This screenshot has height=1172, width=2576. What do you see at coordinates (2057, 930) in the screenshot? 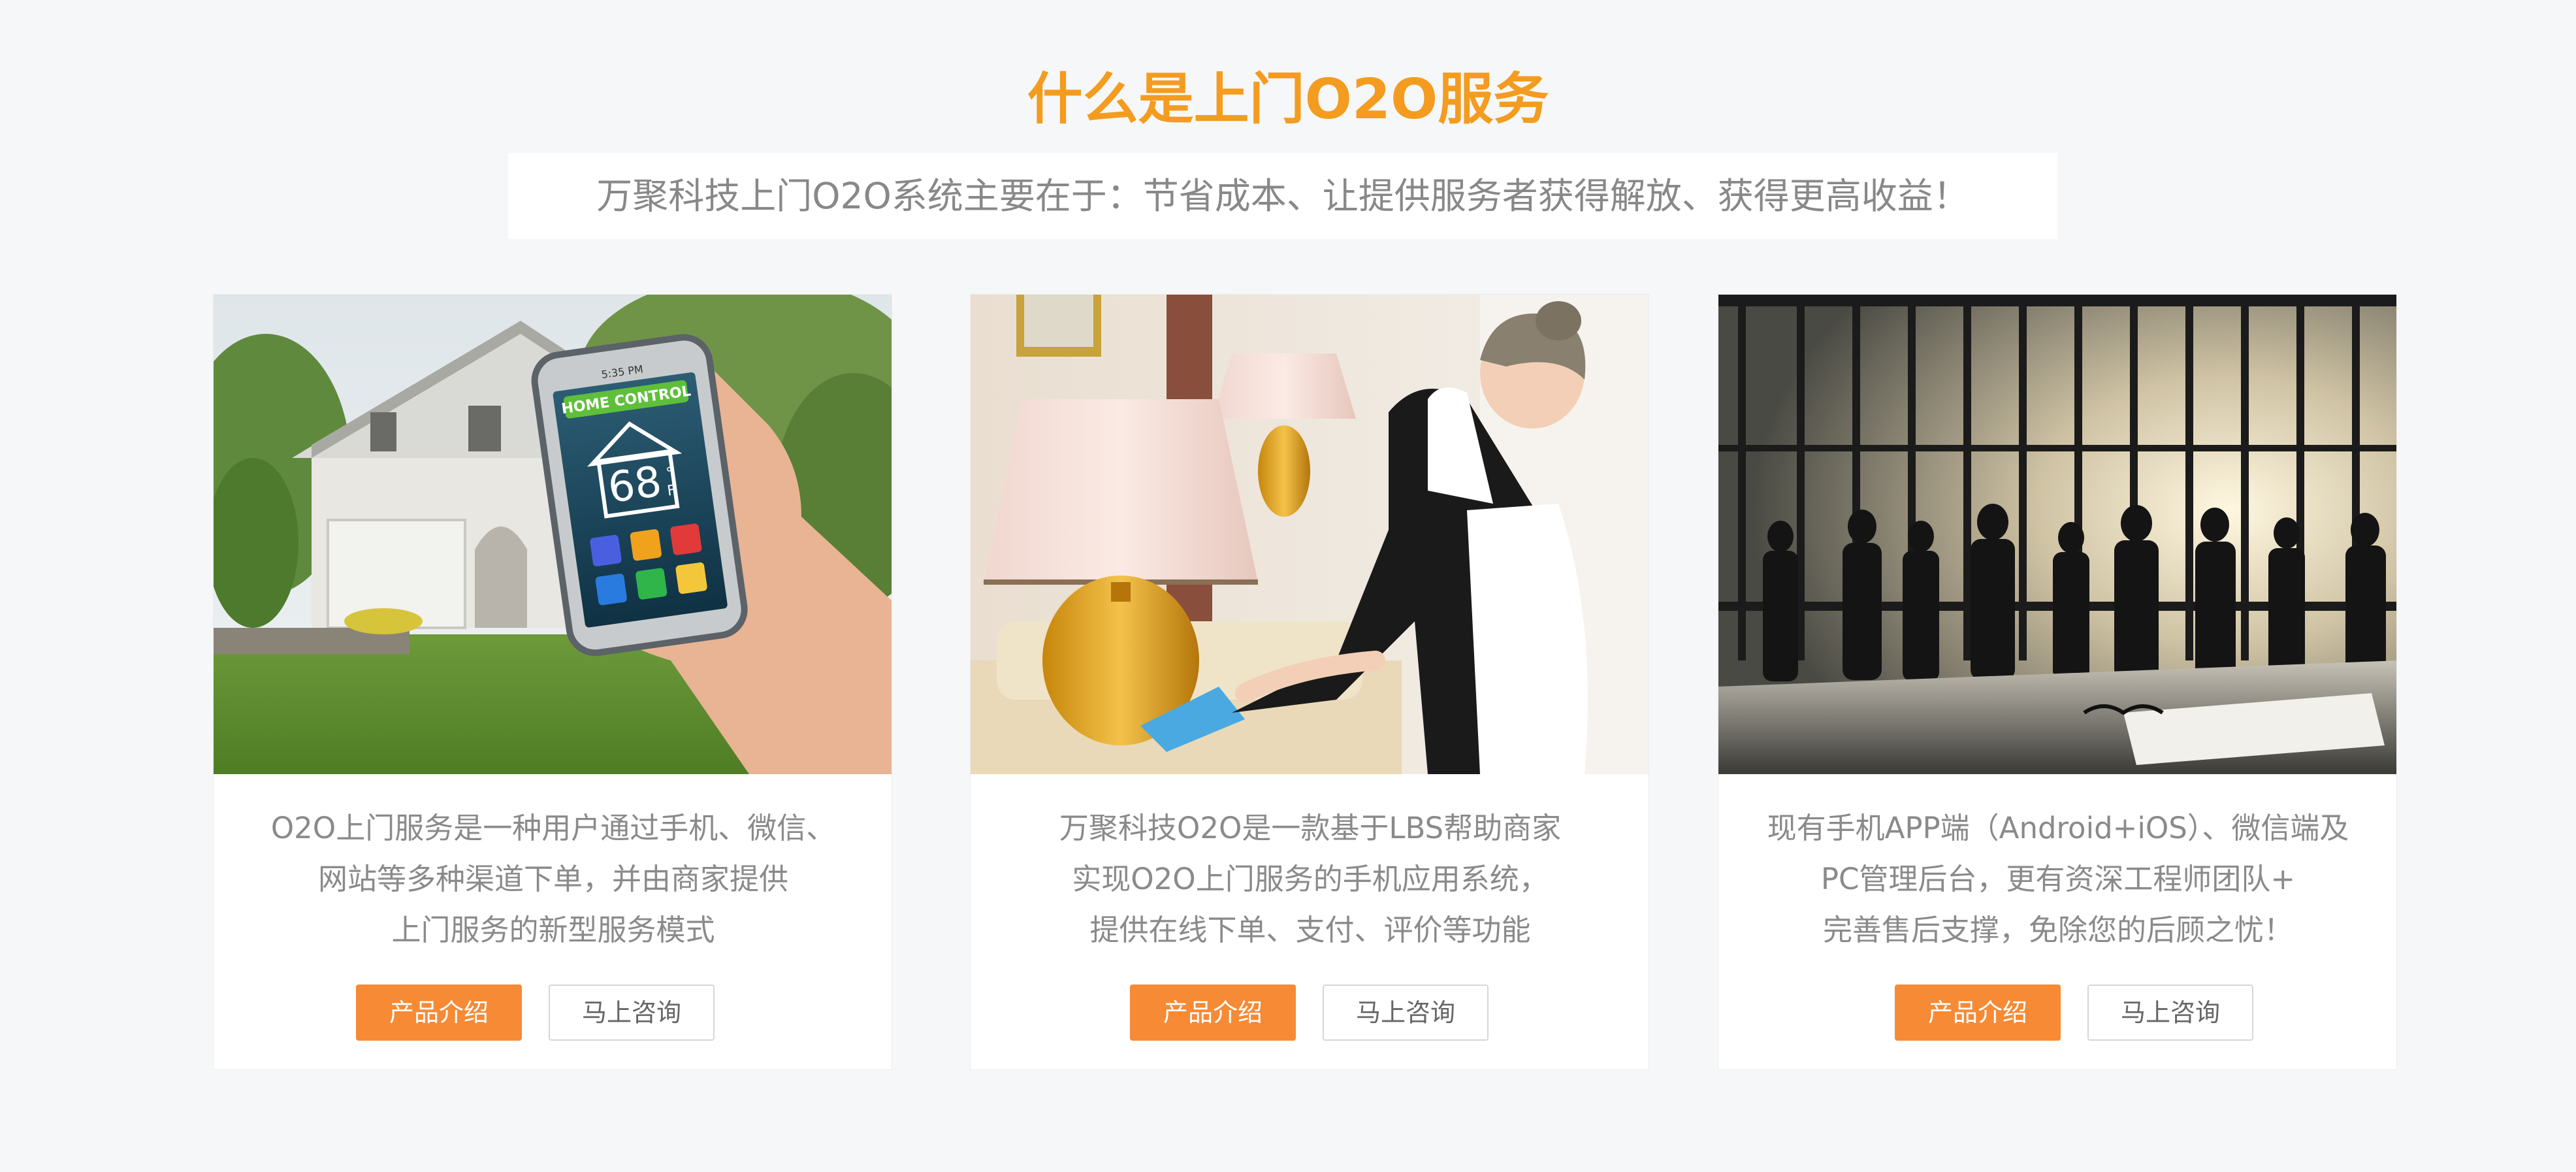
I see `description-line: 完善售后支撑，免除您的后顾之忧！` at bounding box center [2057, 930].